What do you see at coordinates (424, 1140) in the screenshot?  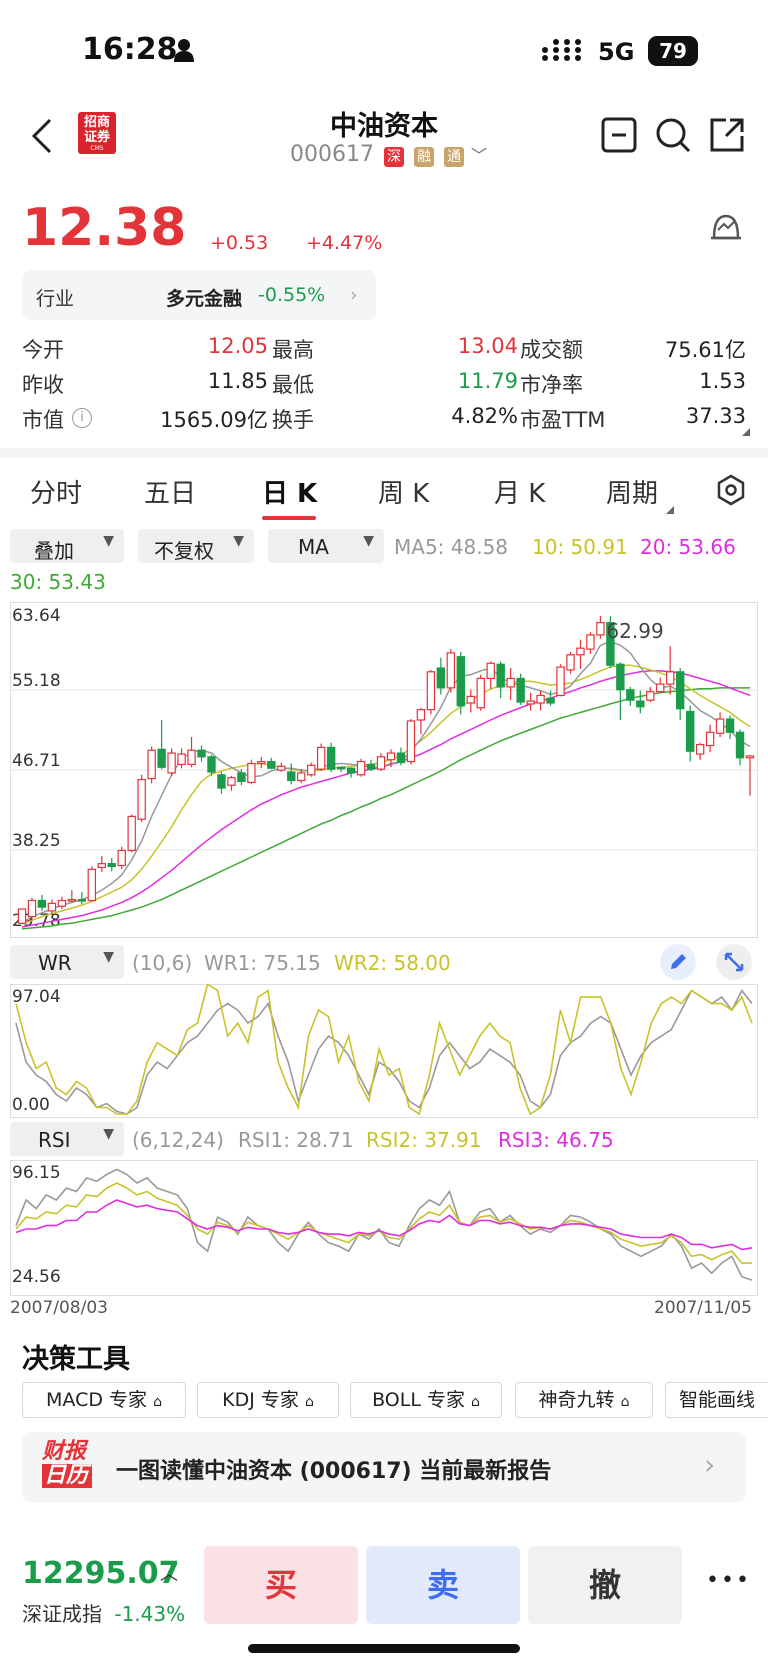 I see `rsi2-value: RSI2: 37.91` at bounding box center [424, 1140].